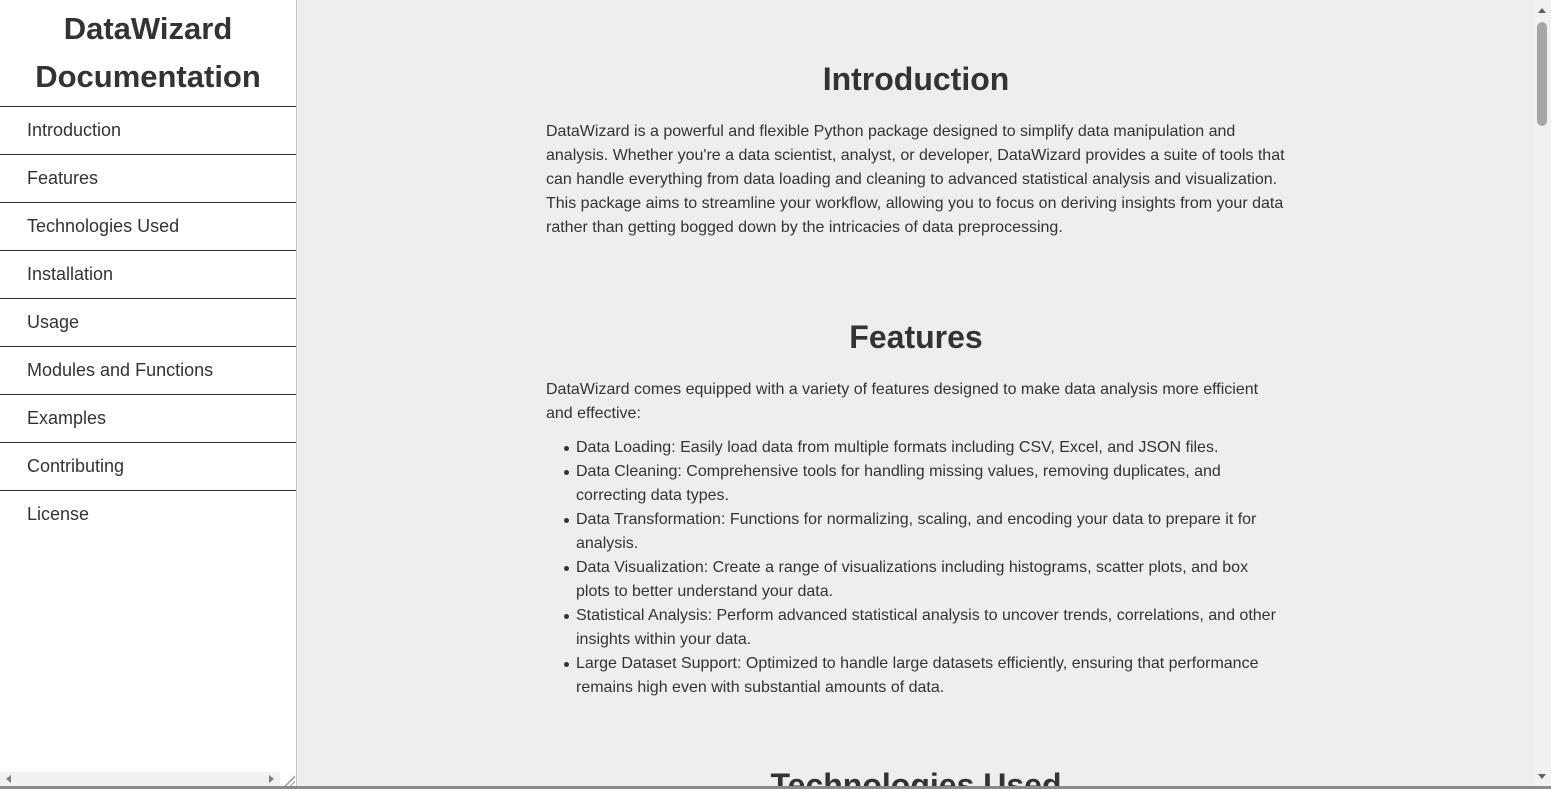 The height and width of the screenshot is (789, 1551). Describe the element at coordinates (1542, 776) in the screenshot. I see `scroll-down-arrow-icon` at that location.